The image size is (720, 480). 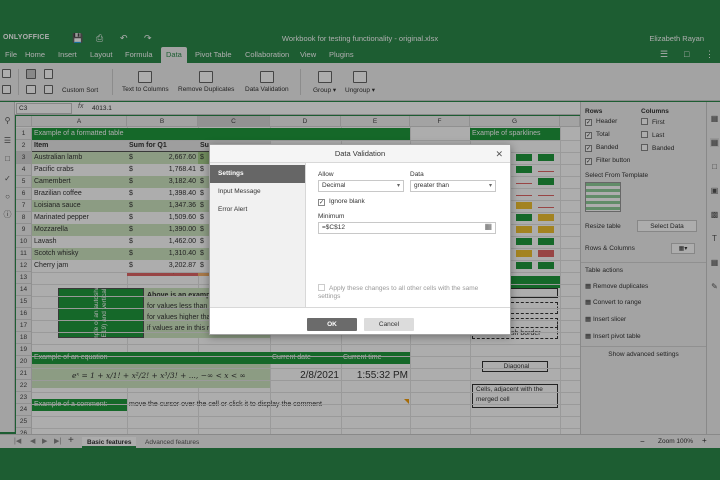 What do you see at coordinates (324, 82) in the screenshot?
I see `group-button: Group ▾` at bounding box center [324, 82].